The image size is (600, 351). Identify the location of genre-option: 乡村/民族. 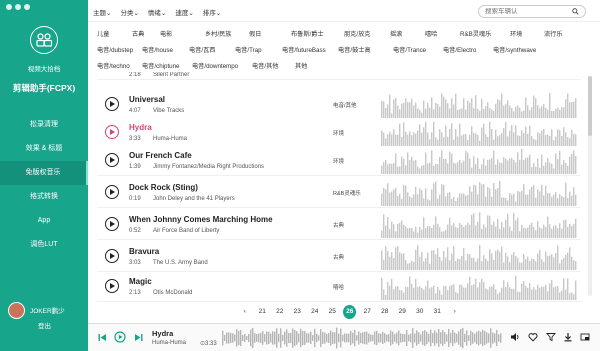
(227, 33).